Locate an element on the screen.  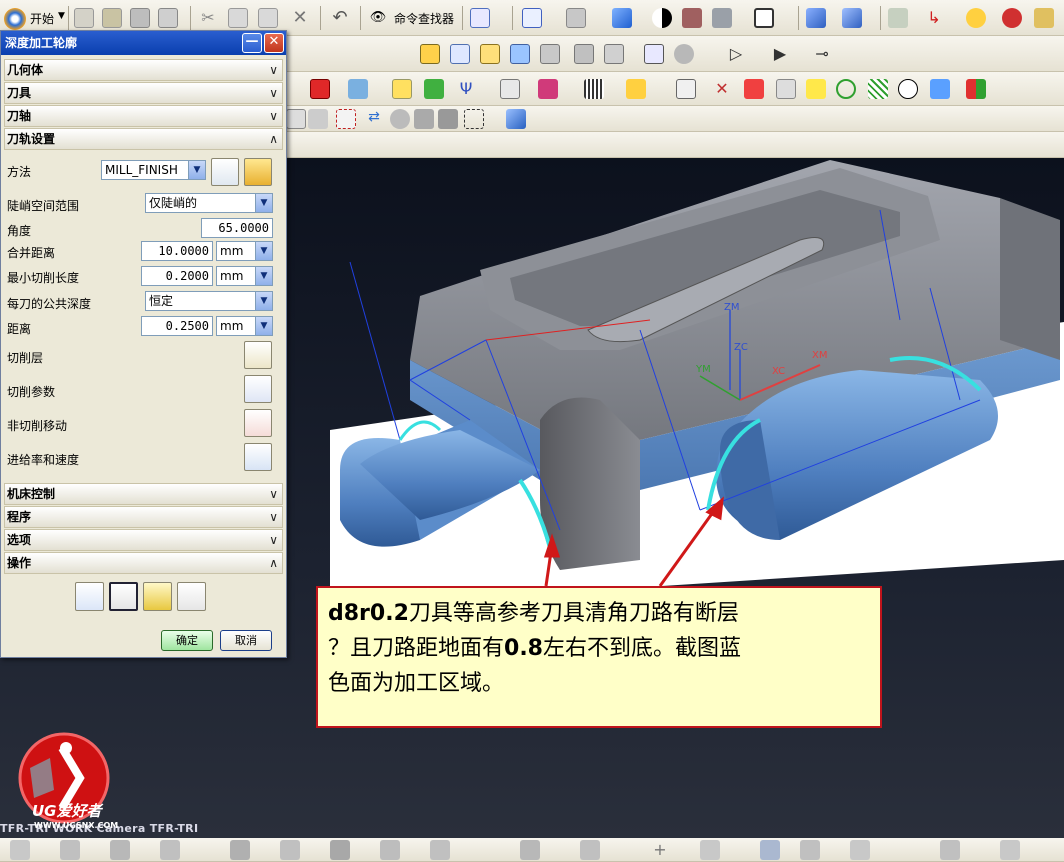
datum-icon is located at coordinates (852, 18).